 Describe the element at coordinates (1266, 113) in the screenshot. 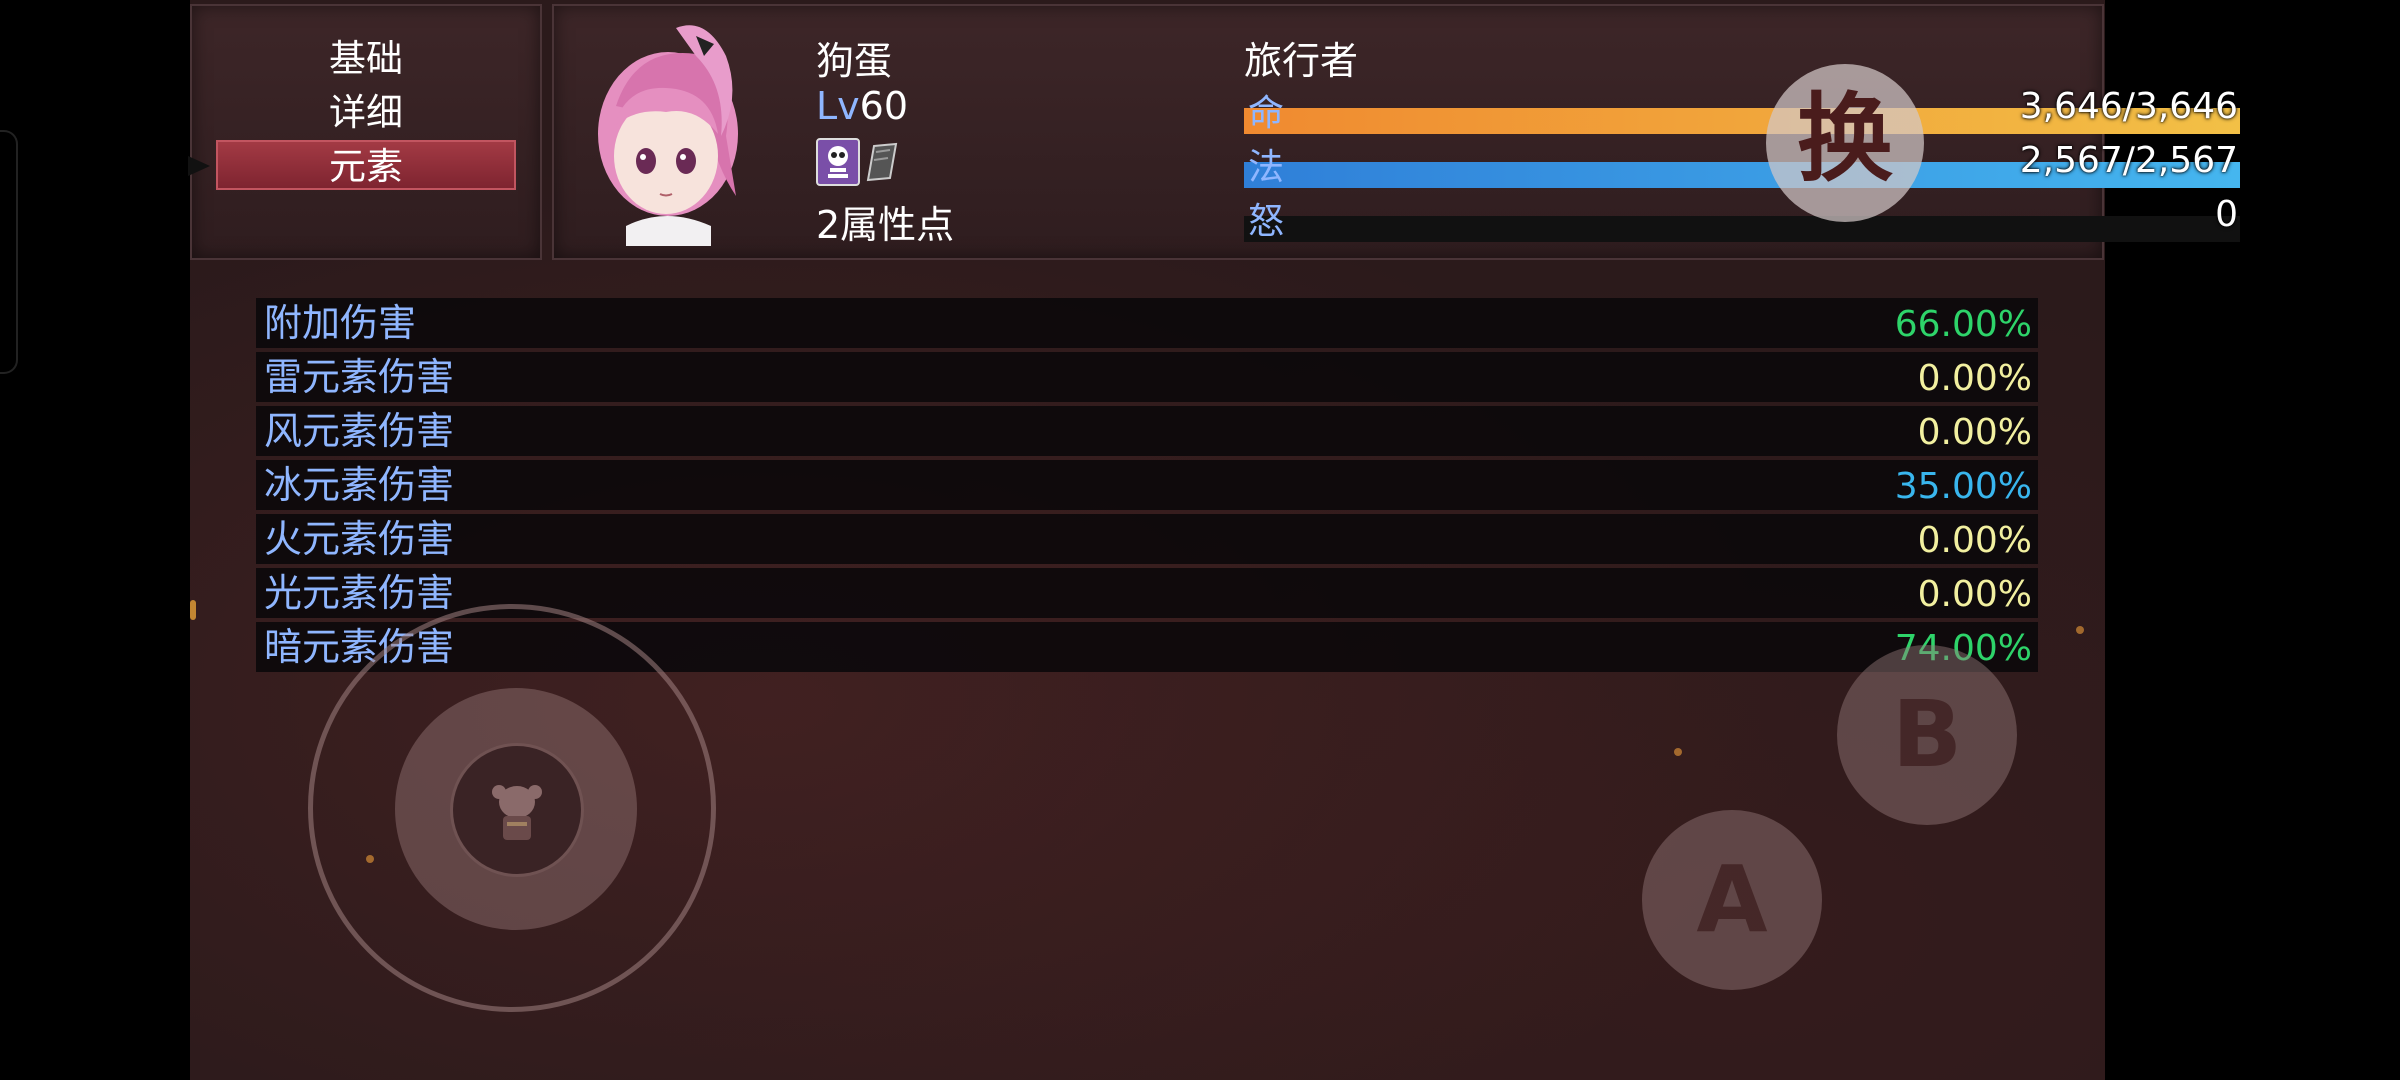

I see `hp-label: 命` at that location.